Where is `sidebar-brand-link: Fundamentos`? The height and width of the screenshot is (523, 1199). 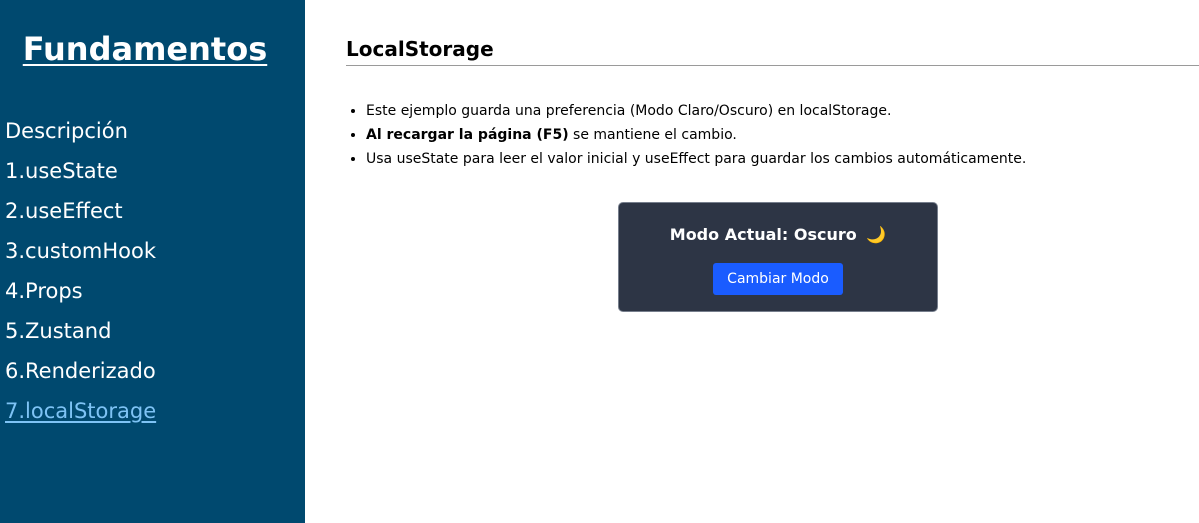 sidebar-brand-link: Fundamentos is located at coordinates (145, 49).